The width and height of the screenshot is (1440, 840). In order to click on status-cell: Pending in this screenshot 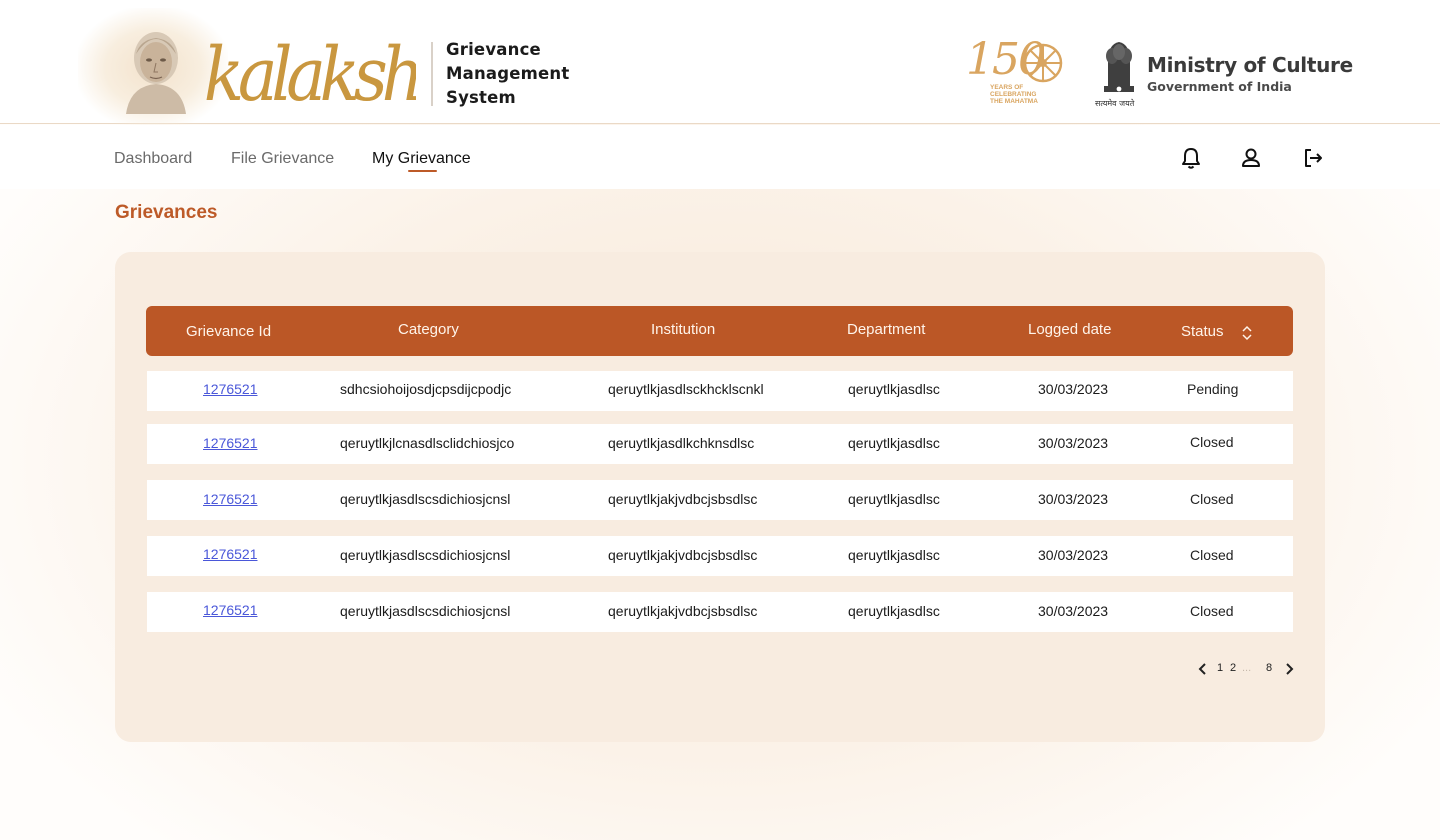, I will do `click(1213, 389)`.